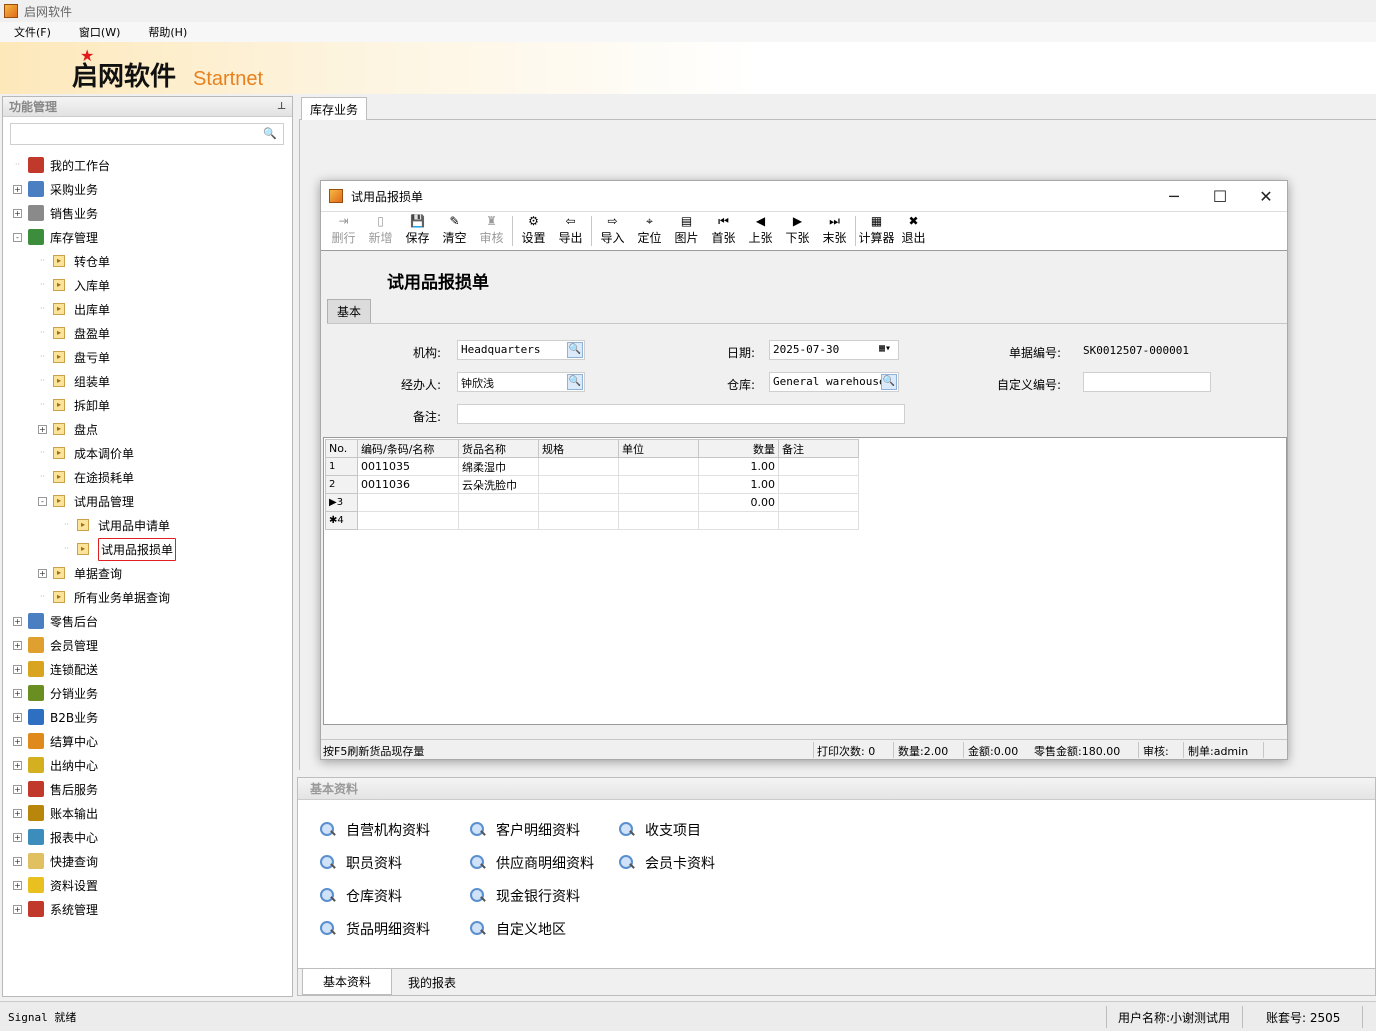 The image size is (1376, 1031). I want to click on toolbar-button: ▦ 计算器, so click(876, 231).